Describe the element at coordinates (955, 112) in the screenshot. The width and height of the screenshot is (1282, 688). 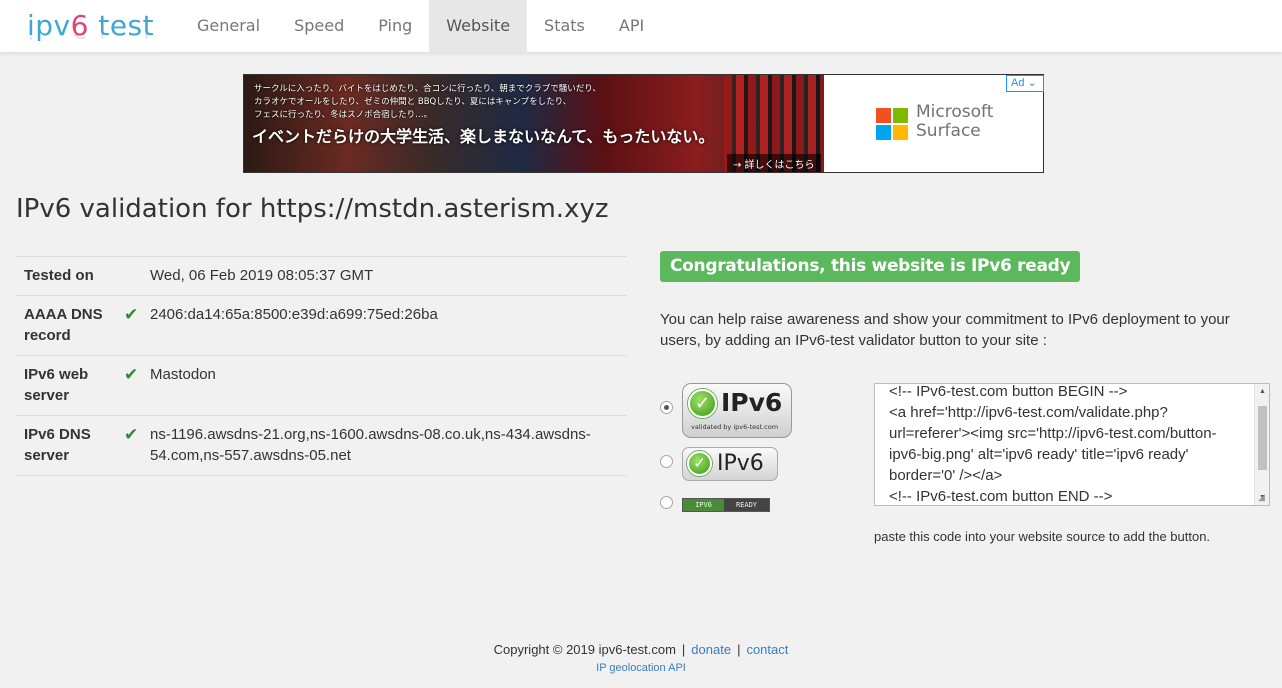
I see `ad-brand-line-1: Microsoft` at that location.